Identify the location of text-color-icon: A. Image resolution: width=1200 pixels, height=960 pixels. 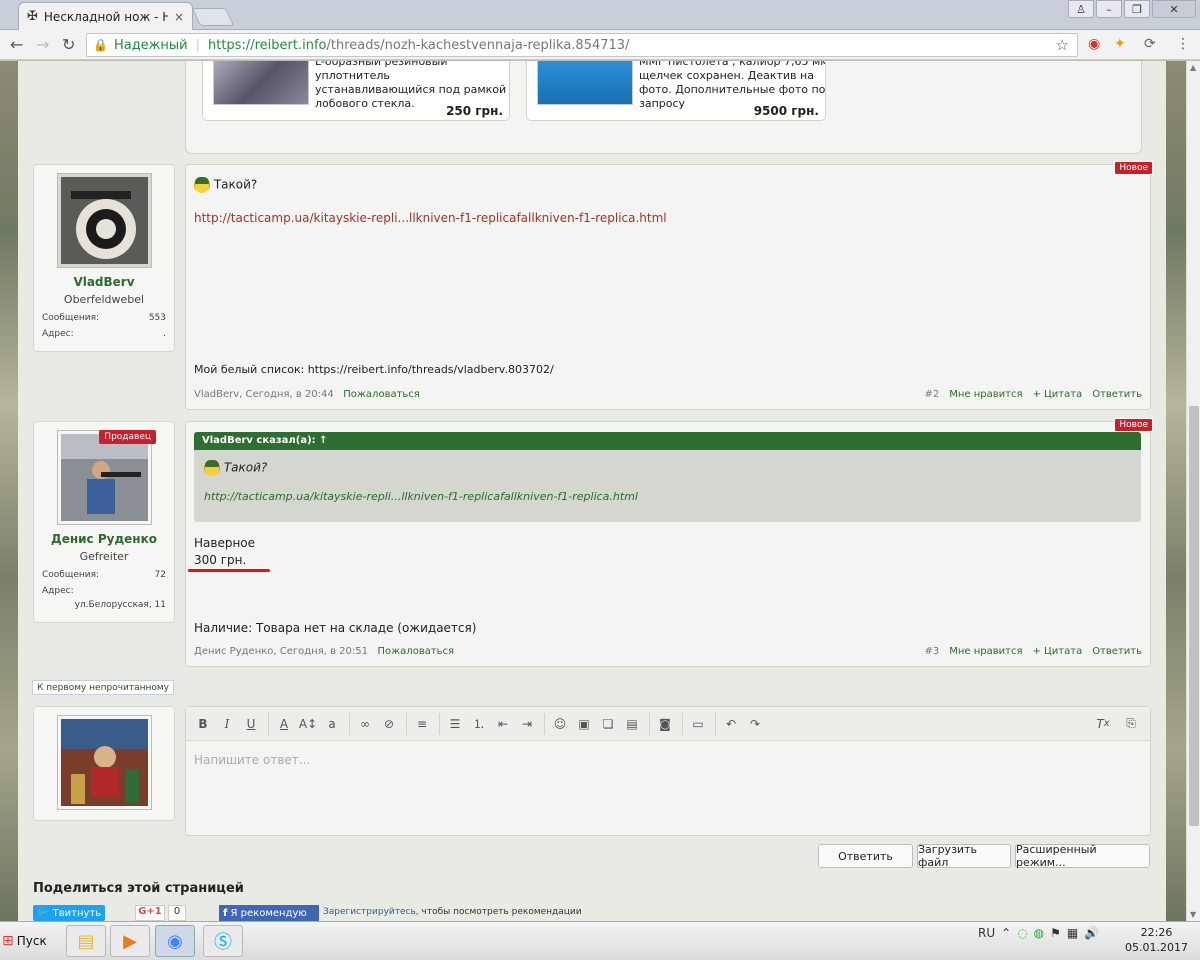
(284, 724).